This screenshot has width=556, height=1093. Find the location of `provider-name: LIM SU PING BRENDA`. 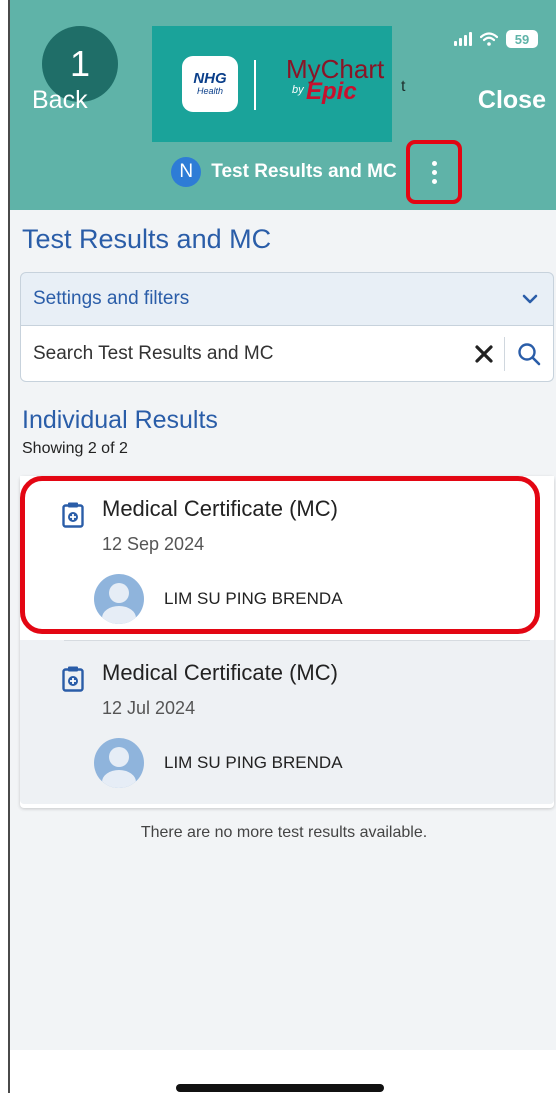

provider-name: LIM SU PING BRENDA is located at coordinates (253, 762).